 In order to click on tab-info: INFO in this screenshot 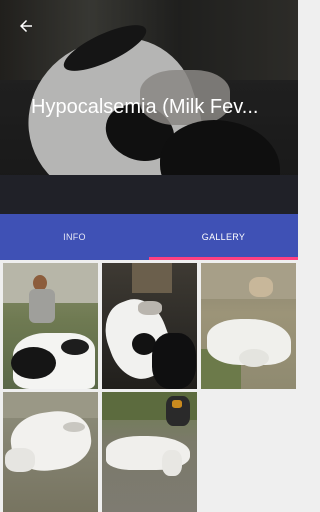, I will do `click(74, 237)`.